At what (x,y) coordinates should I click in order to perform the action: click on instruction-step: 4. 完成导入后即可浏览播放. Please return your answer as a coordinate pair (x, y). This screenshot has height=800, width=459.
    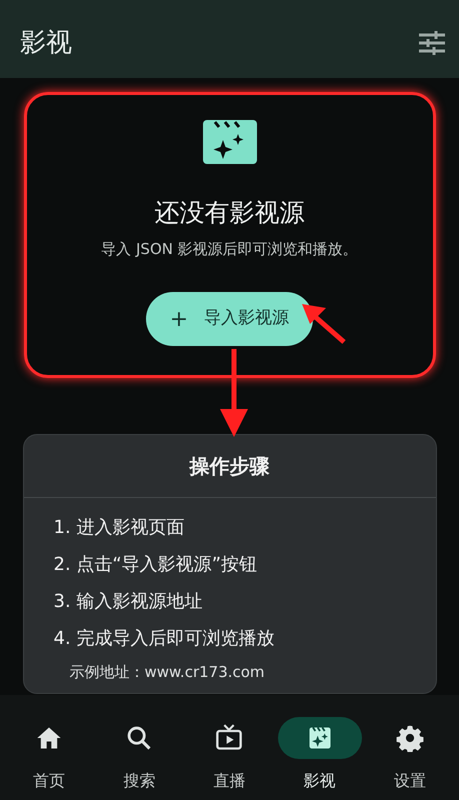
    Looking at the image, I should click on (245, 638).